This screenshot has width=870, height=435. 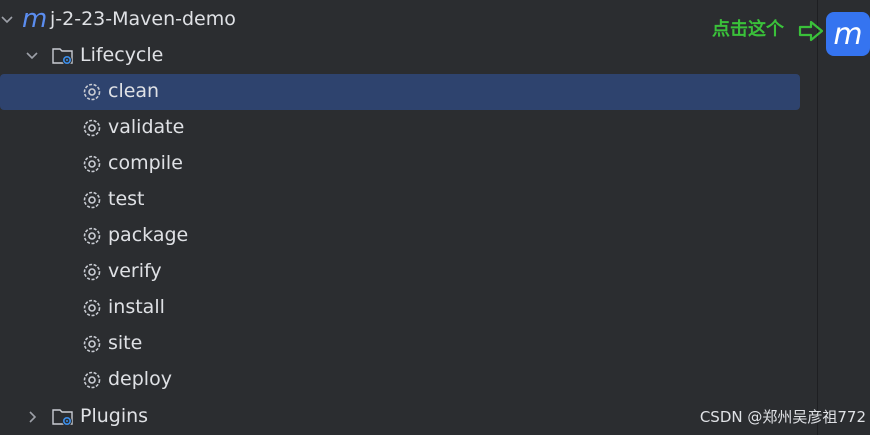 What do you see at coordinates (811, 31) in the screenshot?
I see `arrow-right-icon` at bounding box center [811, 31].